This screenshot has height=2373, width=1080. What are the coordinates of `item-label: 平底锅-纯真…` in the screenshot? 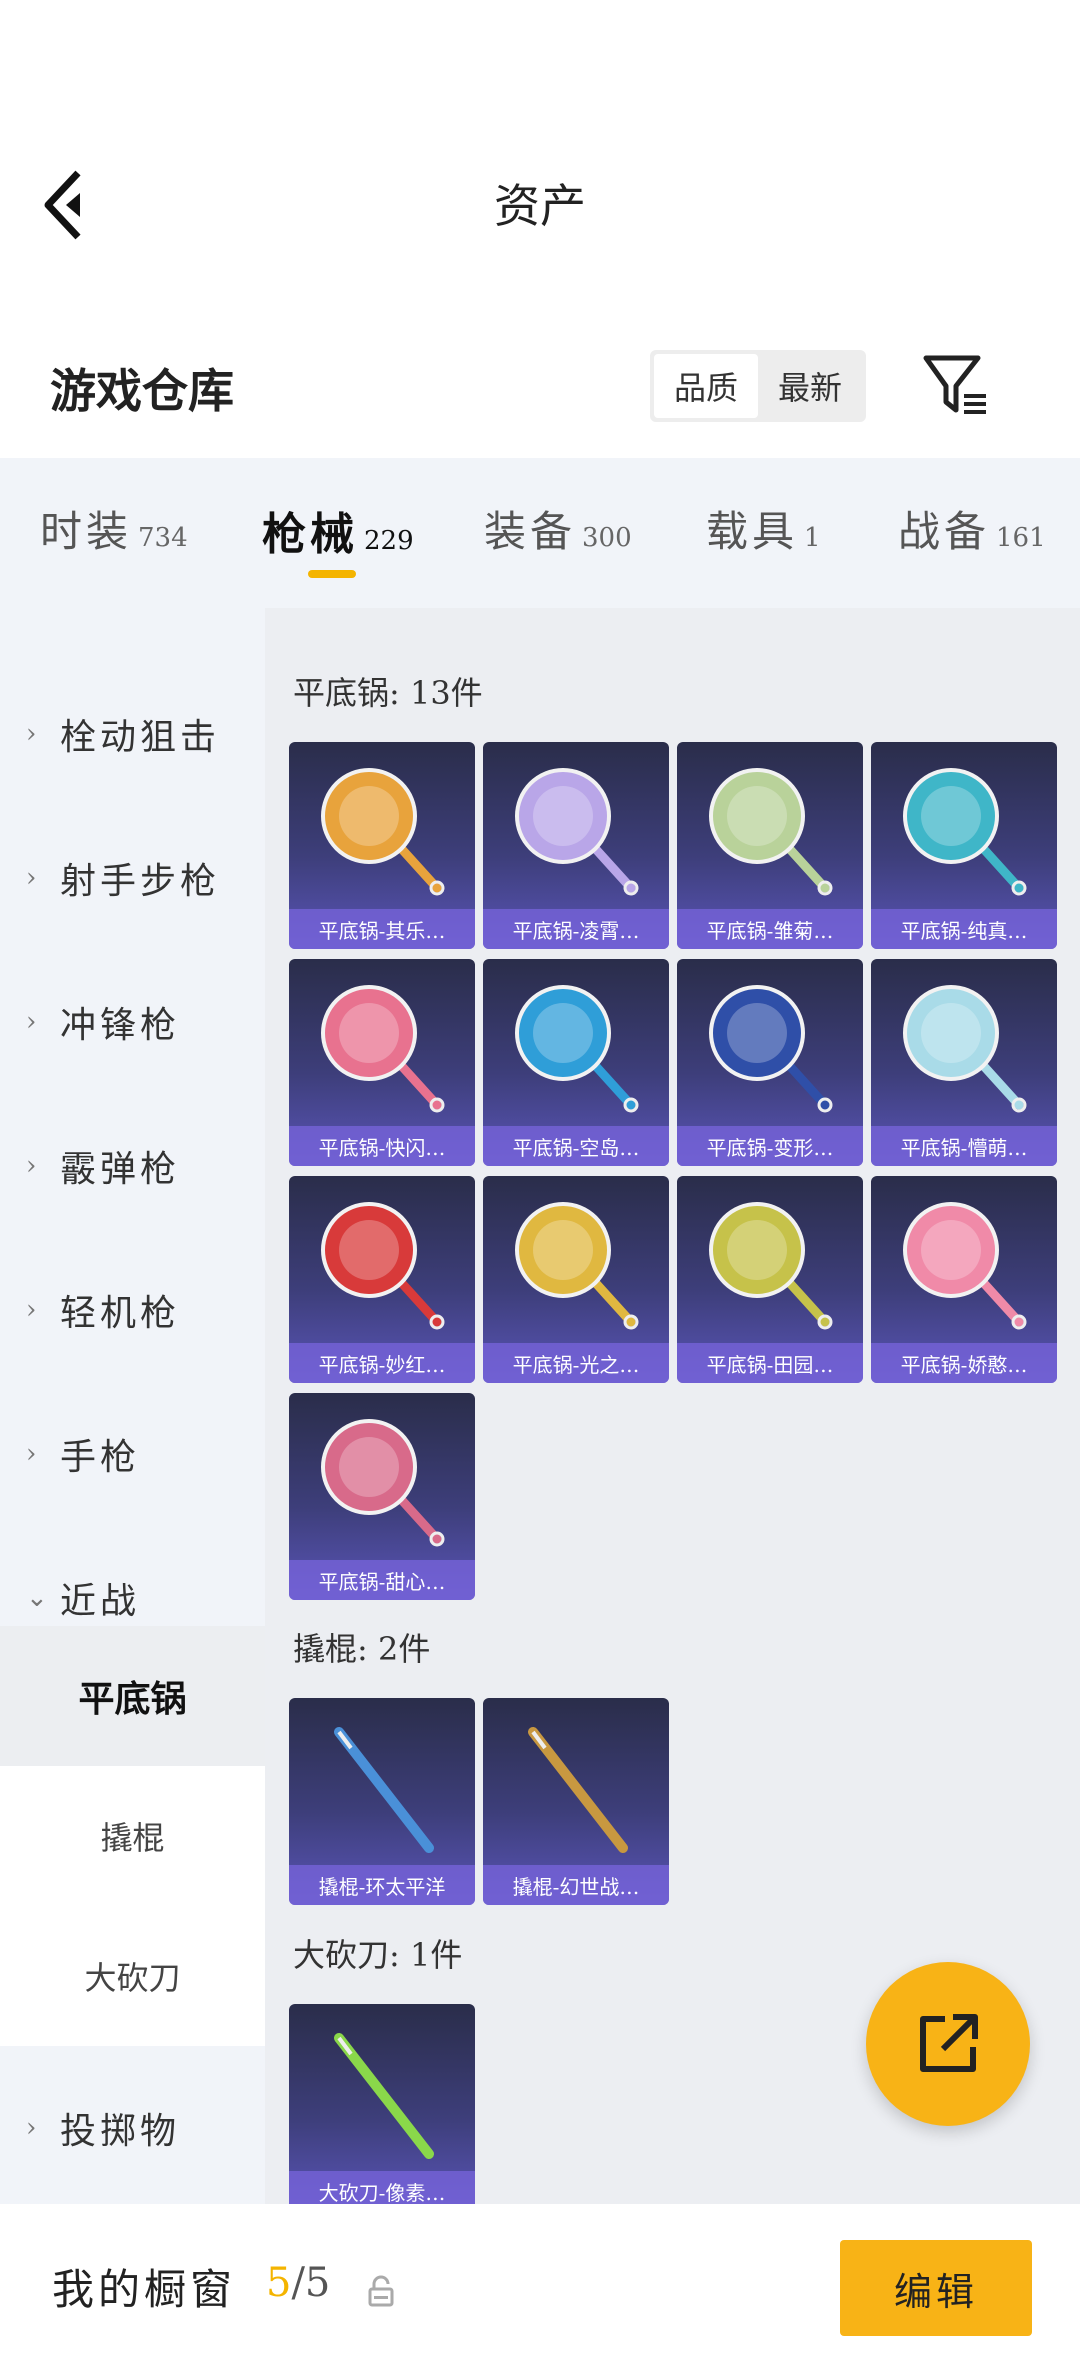 It's located at (964, 929).